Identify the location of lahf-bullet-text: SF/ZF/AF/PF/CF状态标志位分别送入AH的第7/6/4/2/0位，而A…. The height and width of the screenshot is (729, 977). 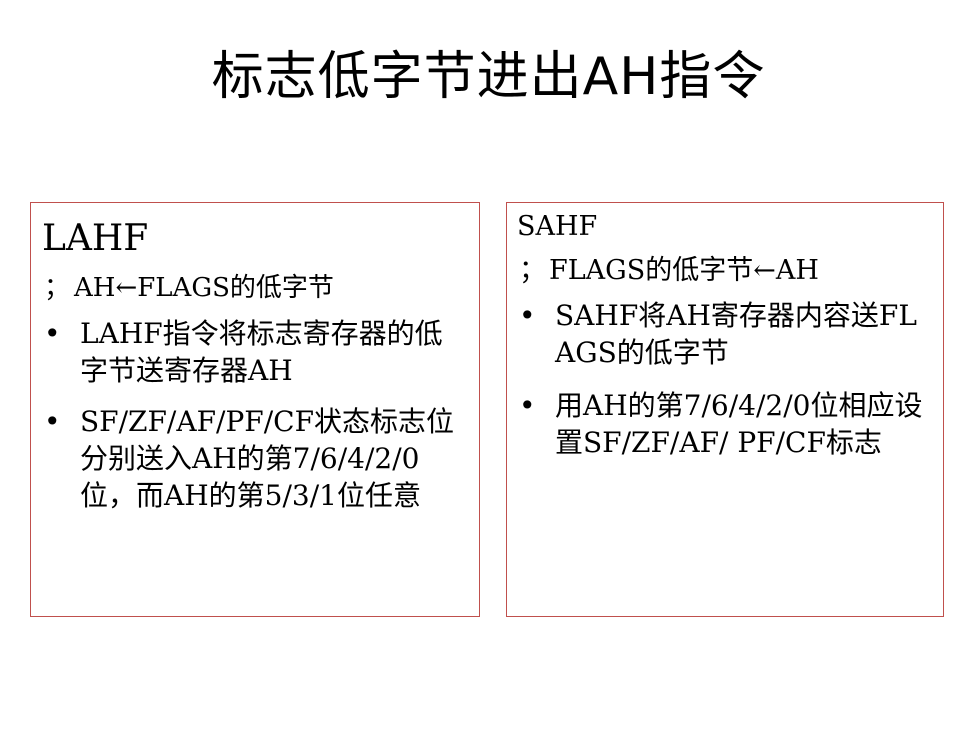
(267, 458).